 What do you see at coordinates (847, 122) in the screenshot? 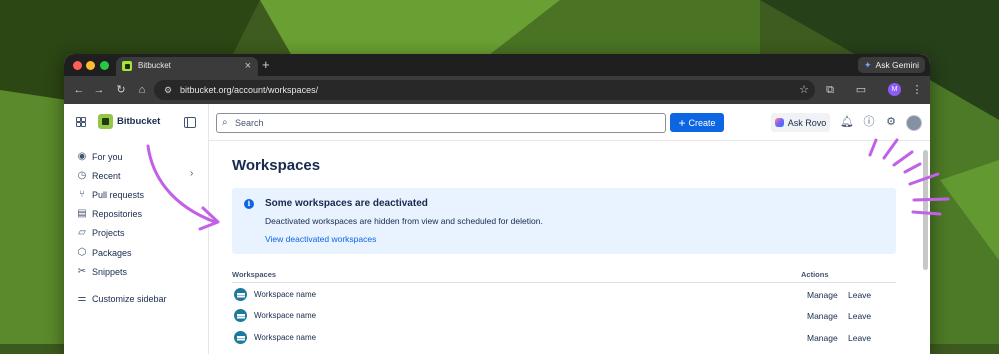
I see `notifications-bell-icon: 🔔︎` at bounding box center [847, 122].